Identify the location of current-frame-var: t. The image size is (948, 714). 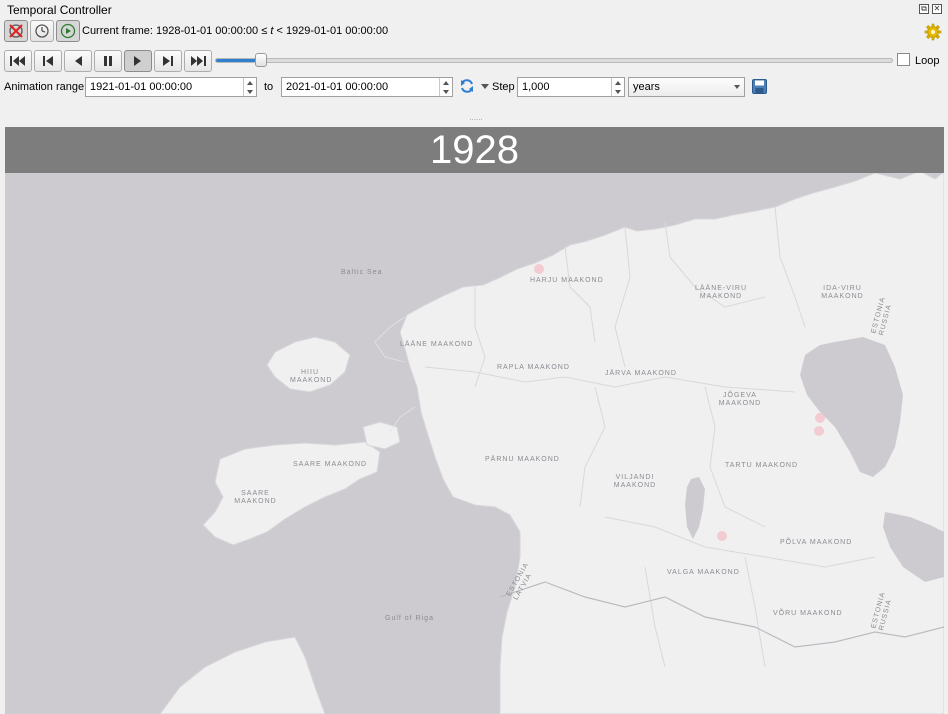
(272, 31).